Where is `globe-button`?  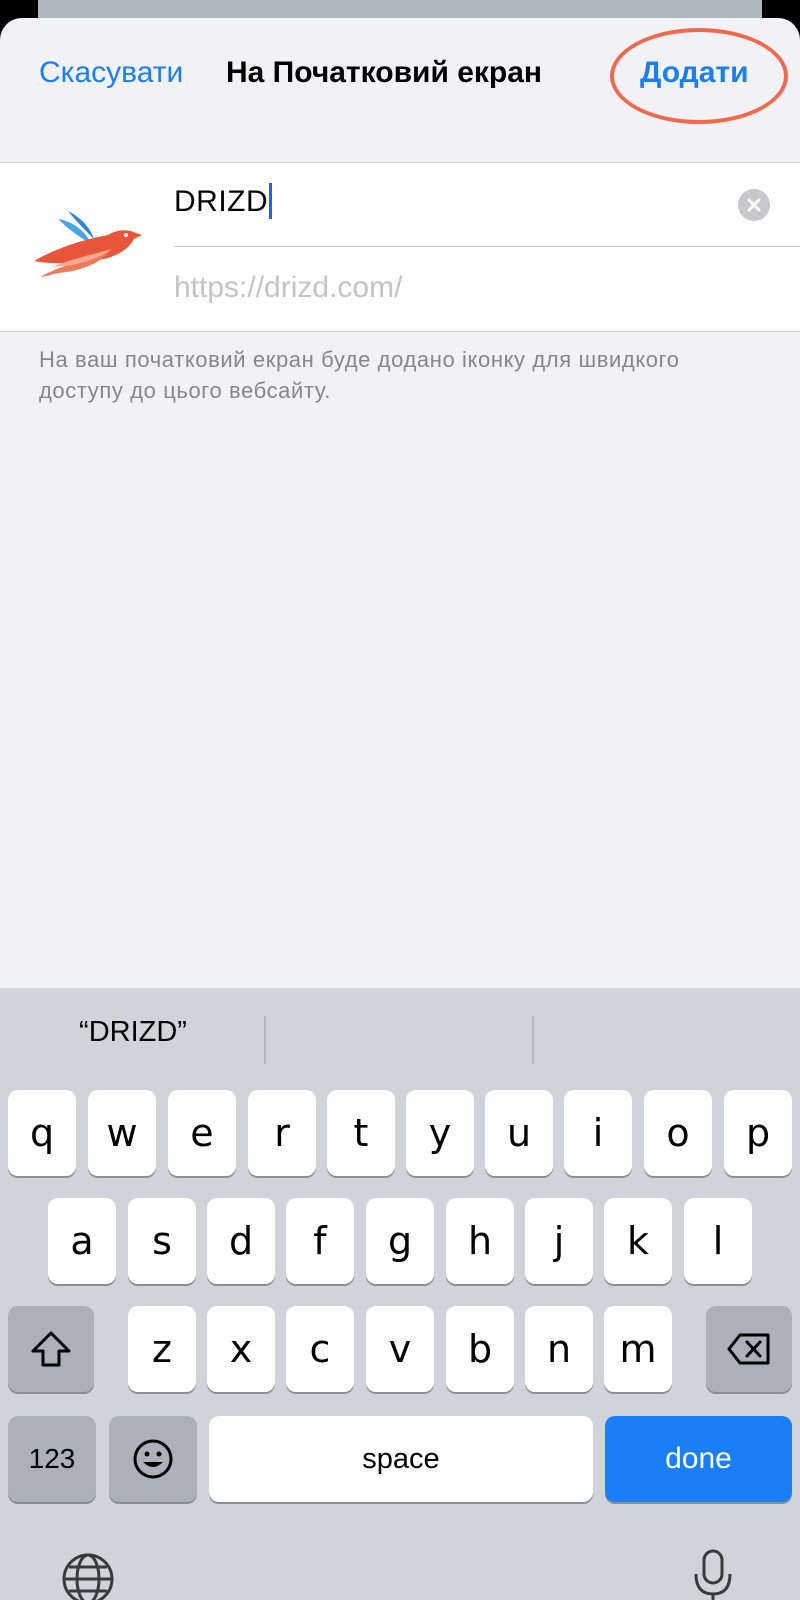
globe-button is located at coordinates (88, 1575).